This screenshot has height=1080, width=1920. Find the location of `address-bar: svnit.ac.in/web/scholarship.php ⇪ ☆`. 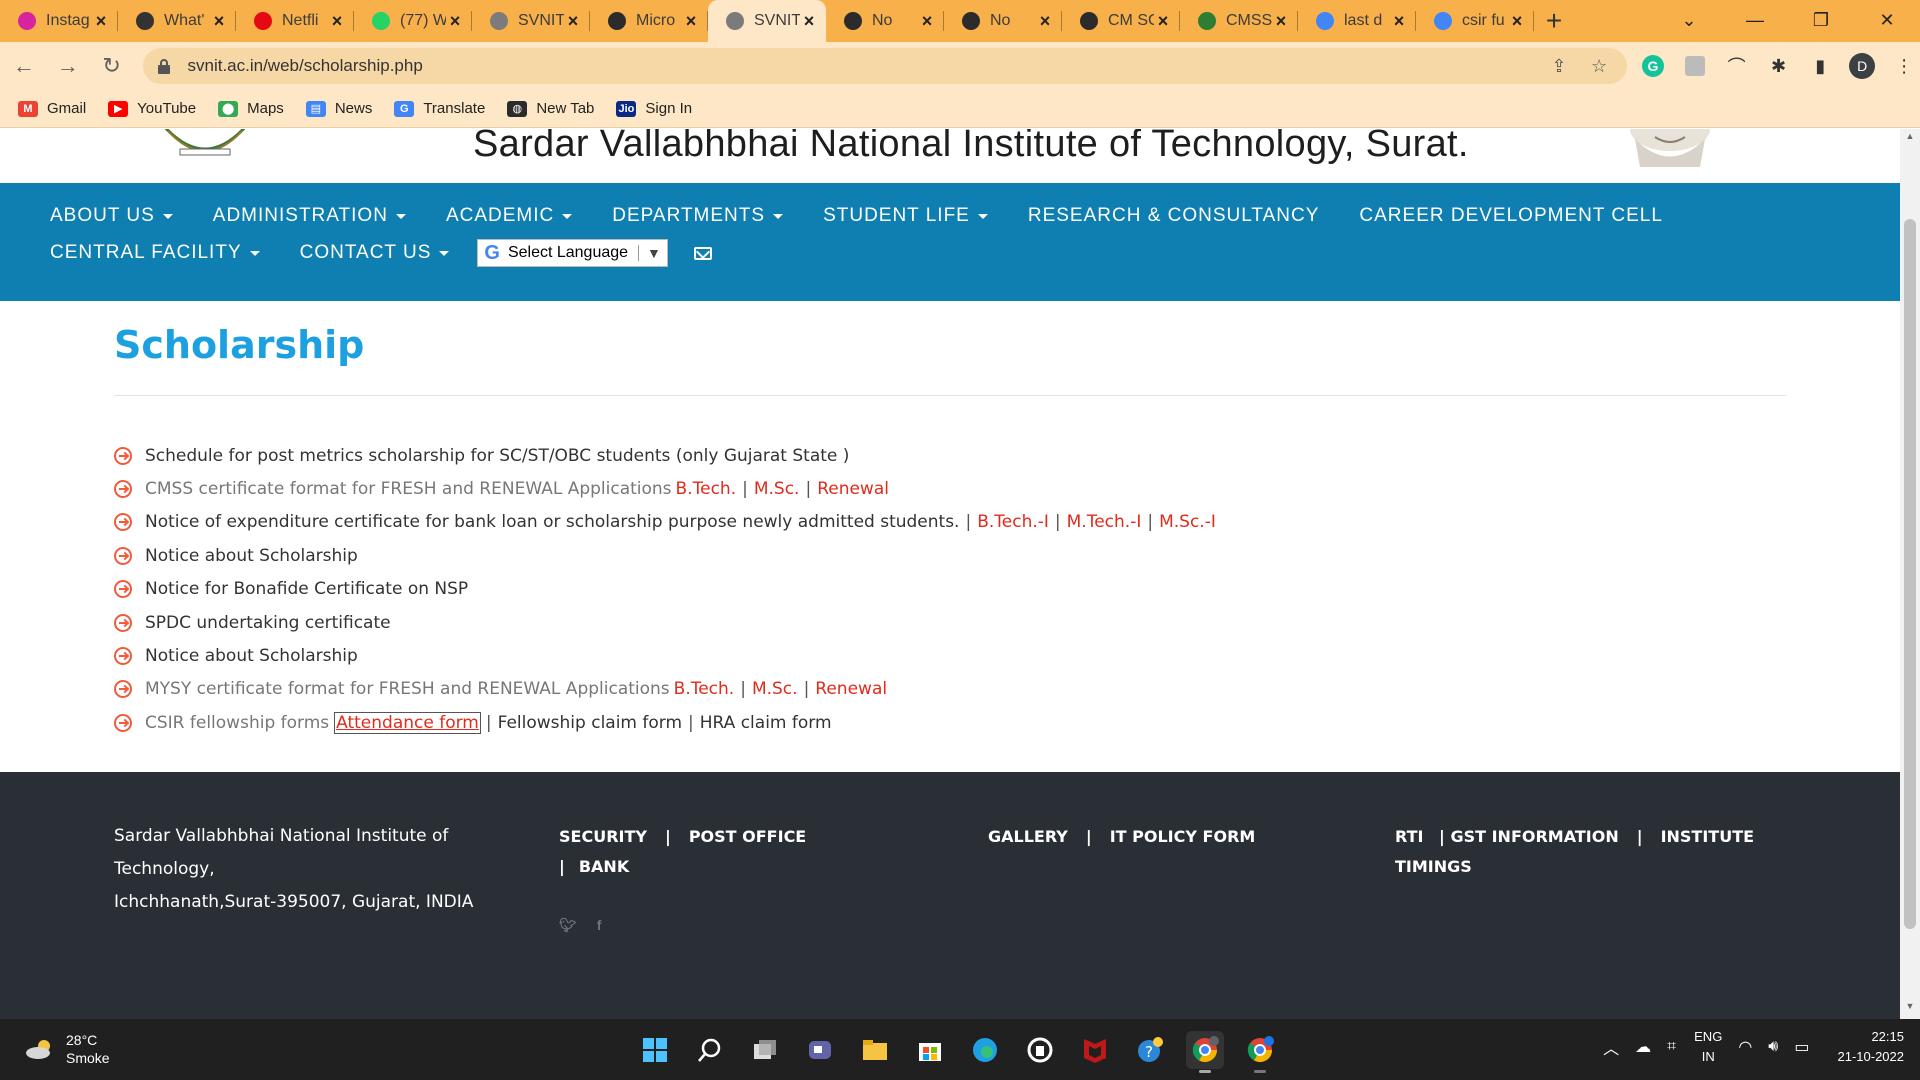

address-bar: svnit.ac.in/web/scholarship.php ⇪ ☆ is located at coordinates (885, 66).